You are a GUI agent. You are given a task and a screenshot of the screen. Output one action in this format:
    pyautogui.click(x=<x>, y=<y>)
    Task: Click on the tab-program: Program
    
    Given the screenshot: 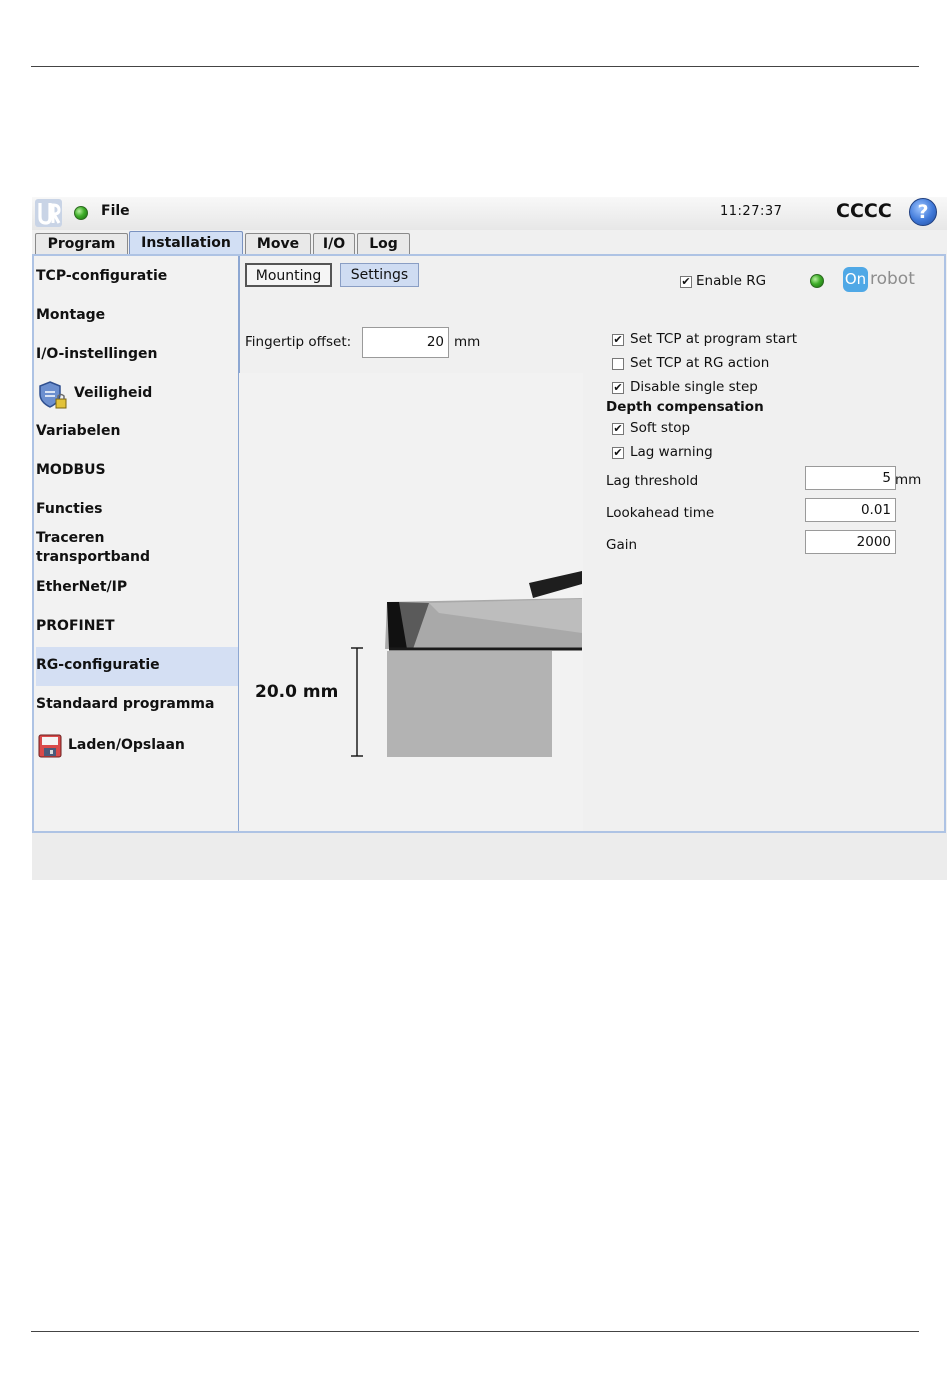 What is the action you would take?
    pyautogui.click(x=81, y=243)
    